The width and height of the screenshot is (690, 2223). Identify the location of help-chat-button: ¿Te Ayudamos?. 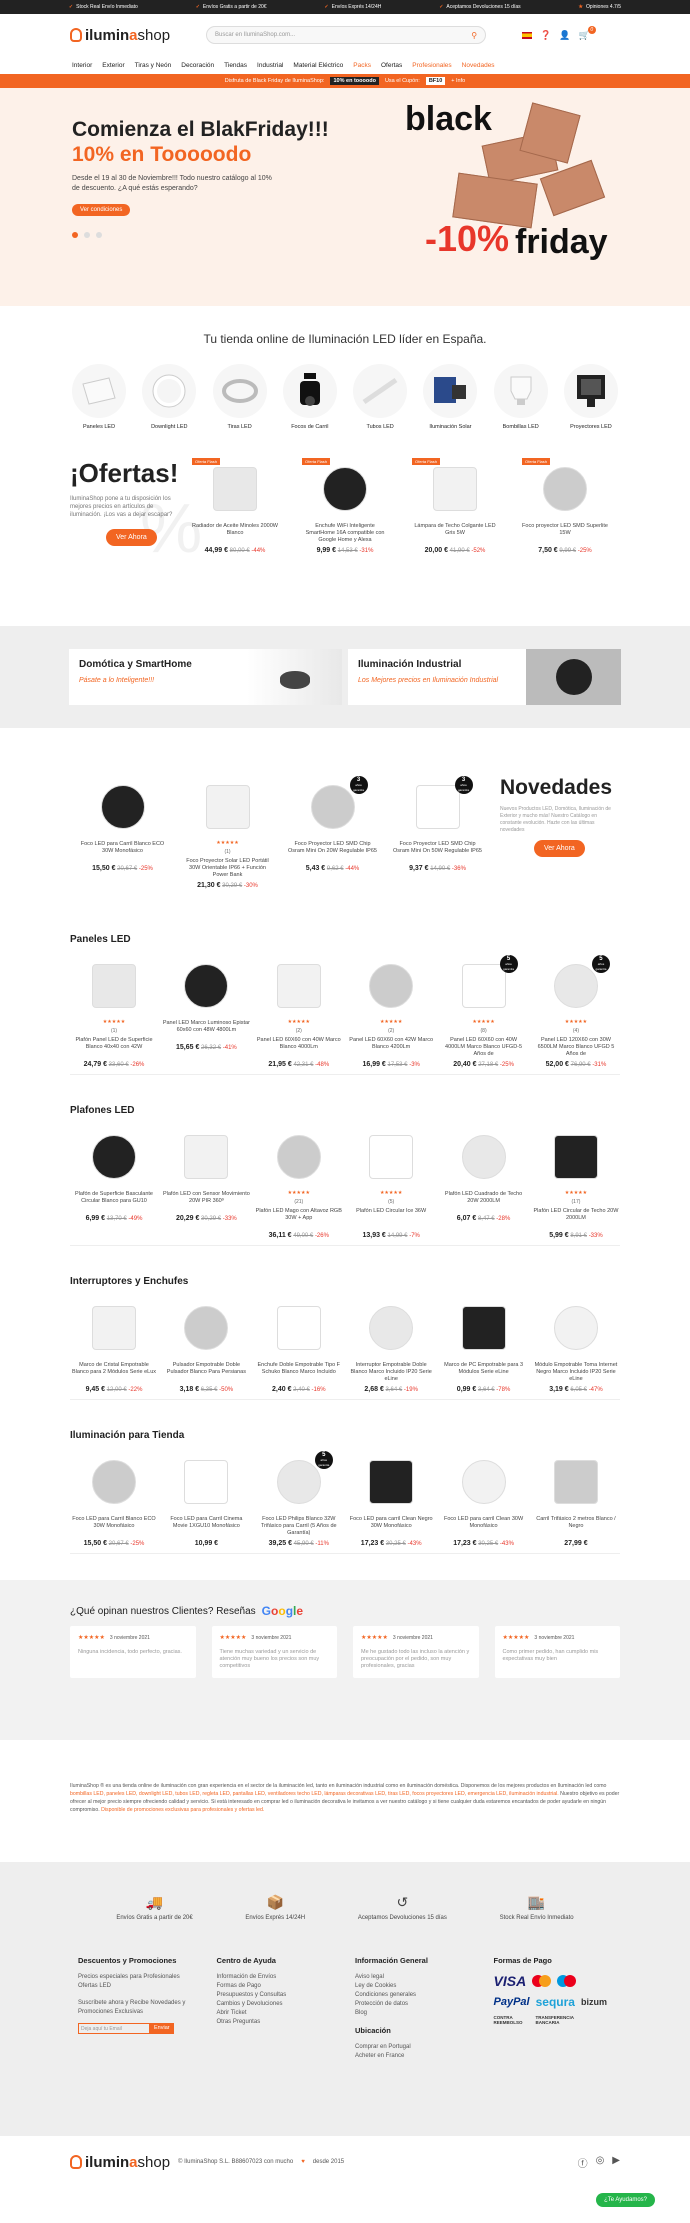
(625, 2200).